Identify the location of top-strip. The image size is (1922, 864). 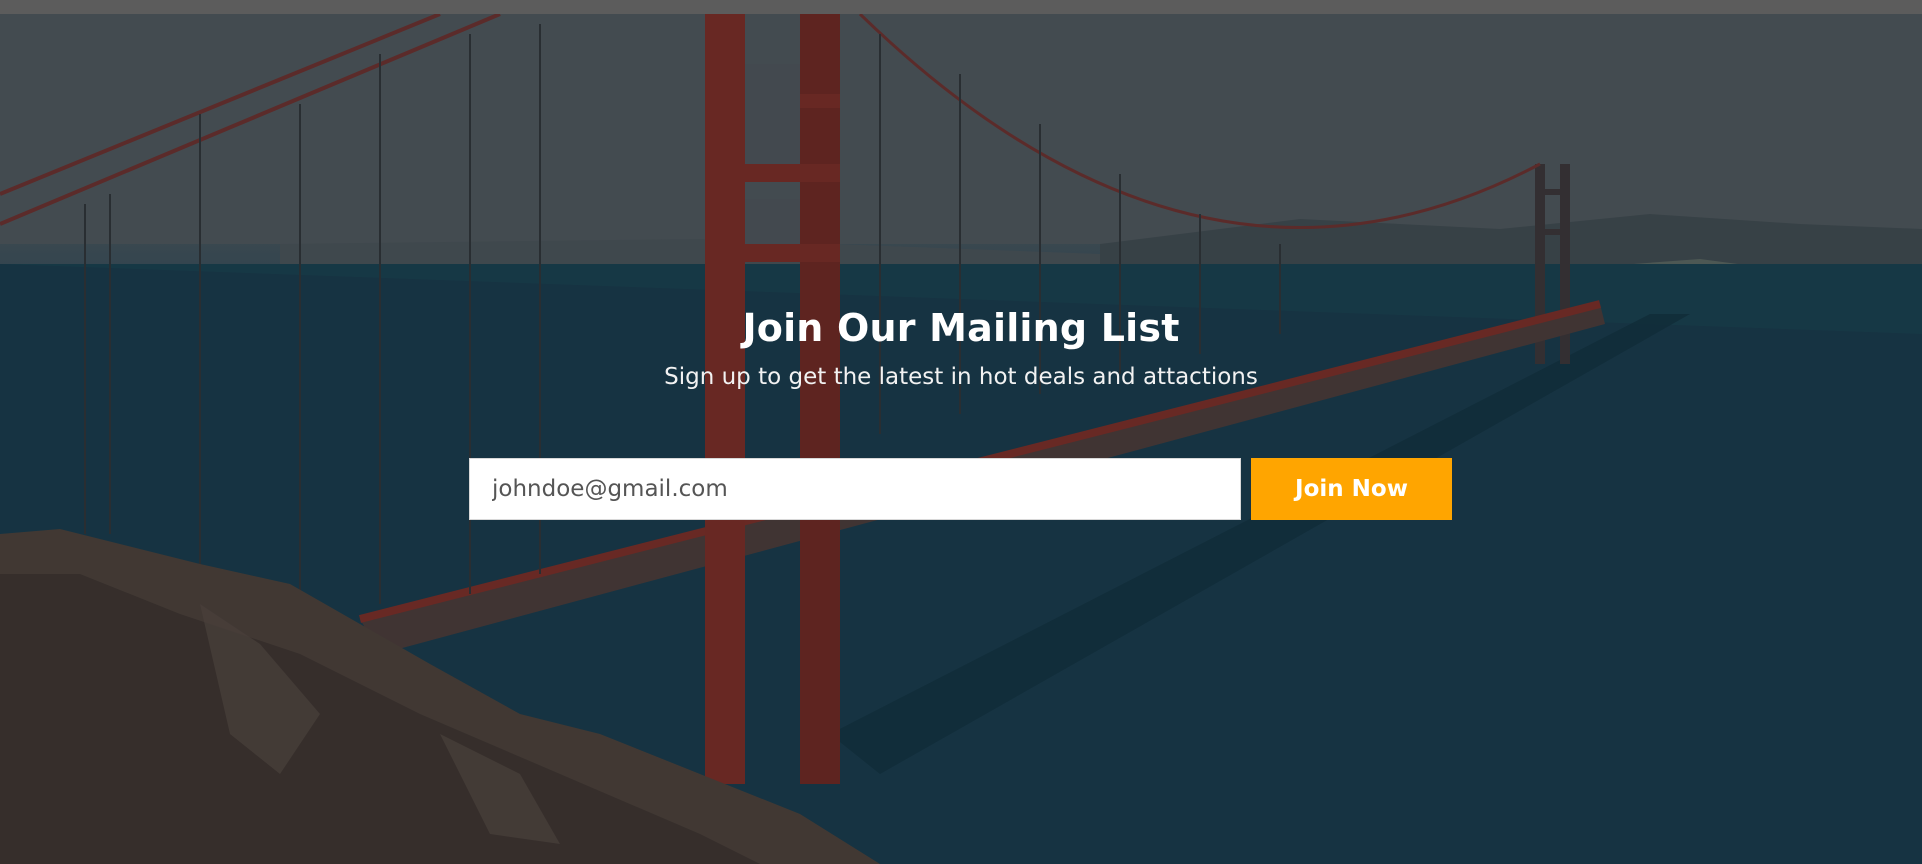
(961, 7).